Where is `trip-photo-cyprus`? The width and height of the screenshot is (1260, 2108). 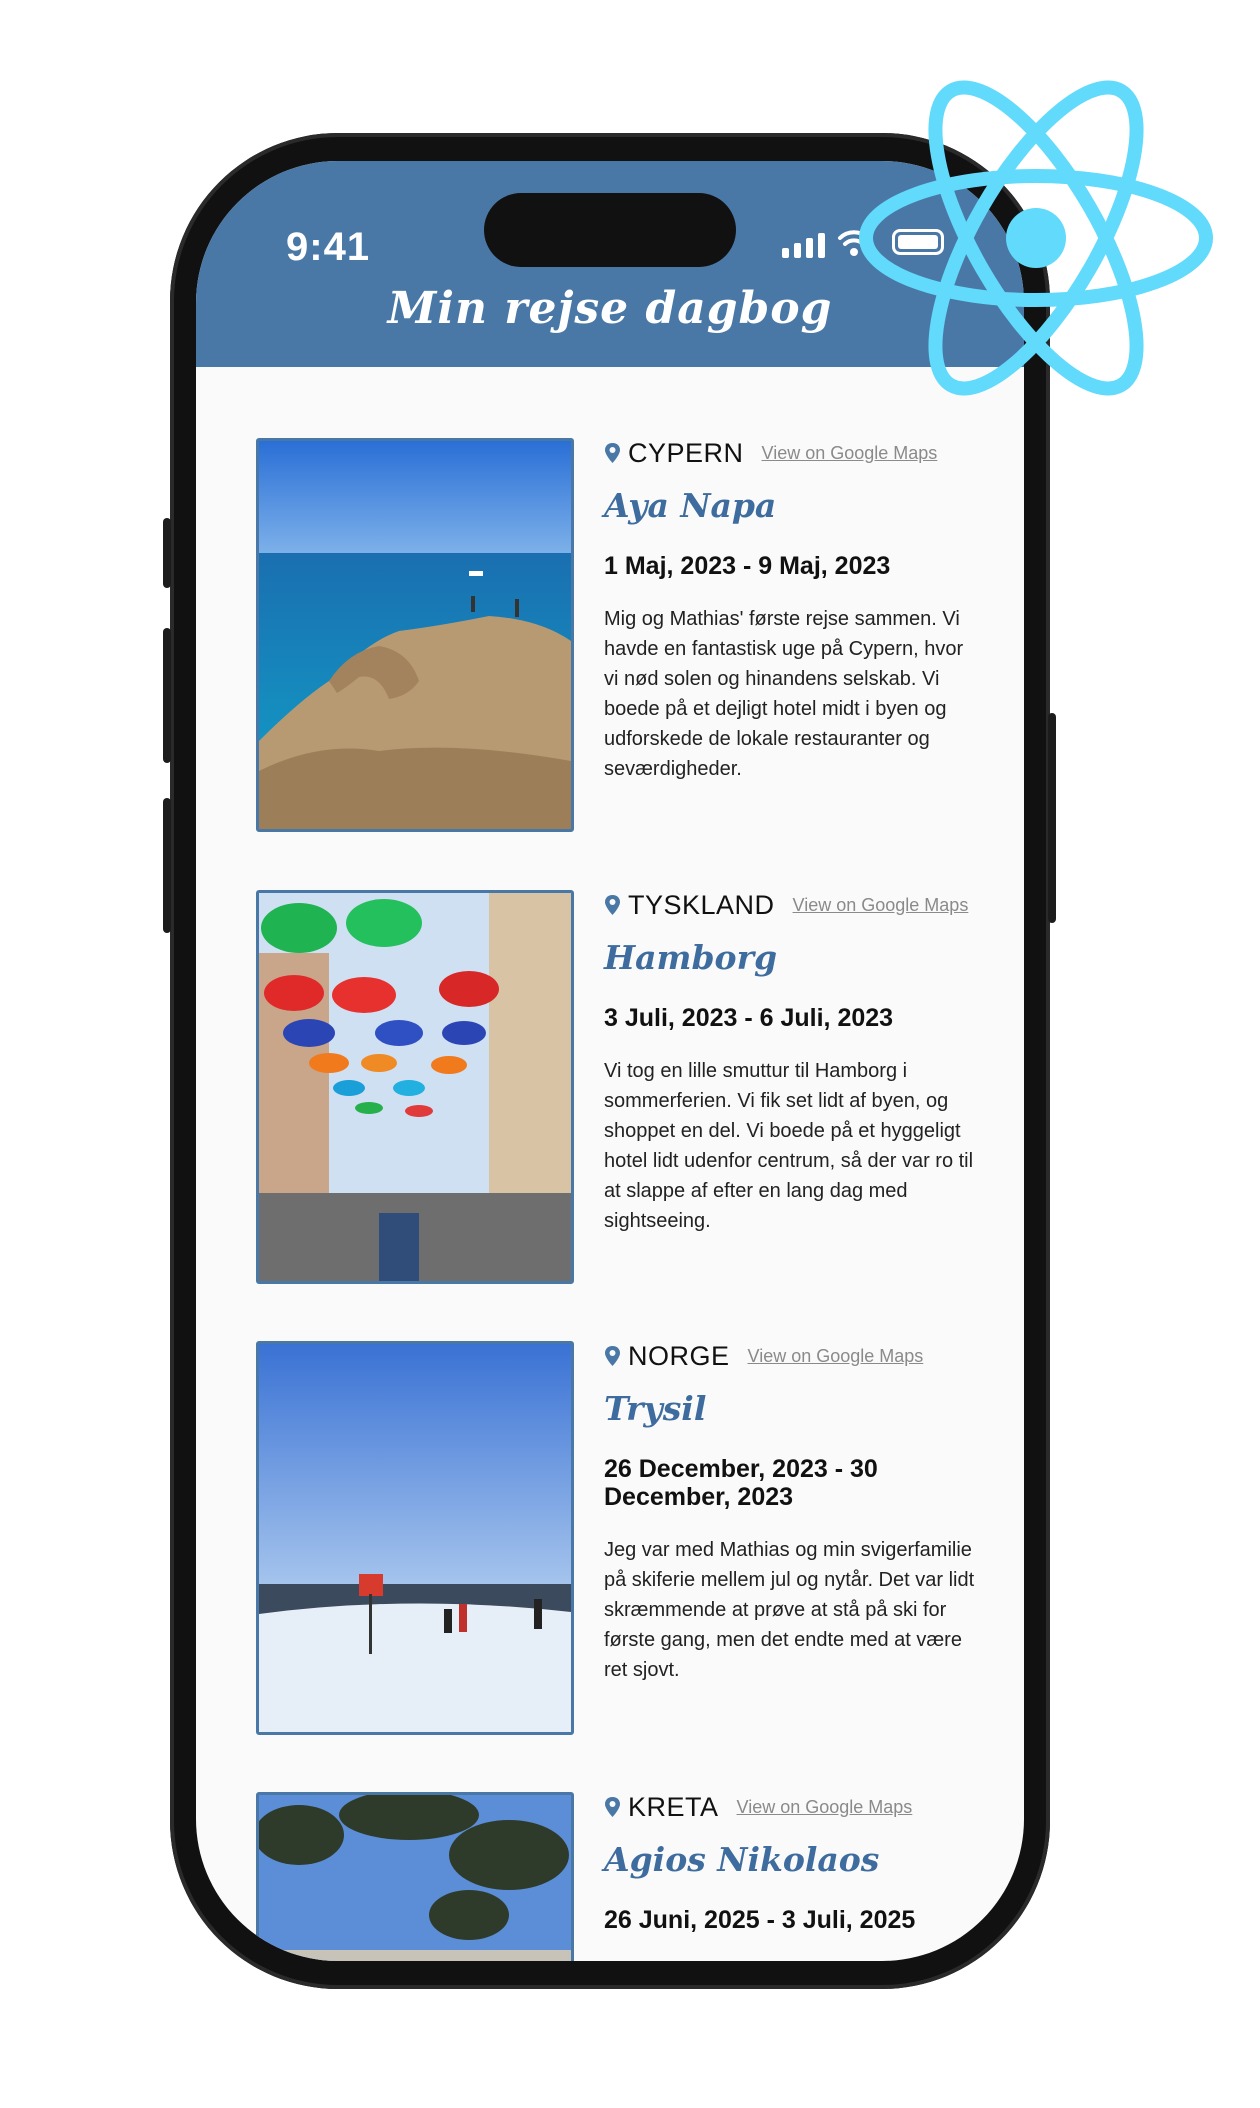 trip-photo-cyprus is located at coordinates (415, 635).